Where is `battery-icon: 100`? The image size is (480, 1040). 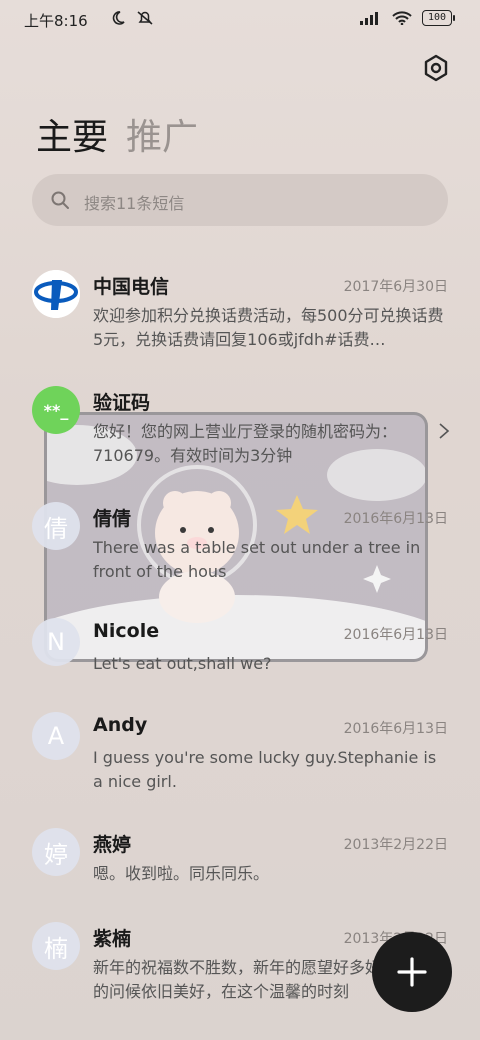
battery-icon: 100 is located at coordinates (438, 18).